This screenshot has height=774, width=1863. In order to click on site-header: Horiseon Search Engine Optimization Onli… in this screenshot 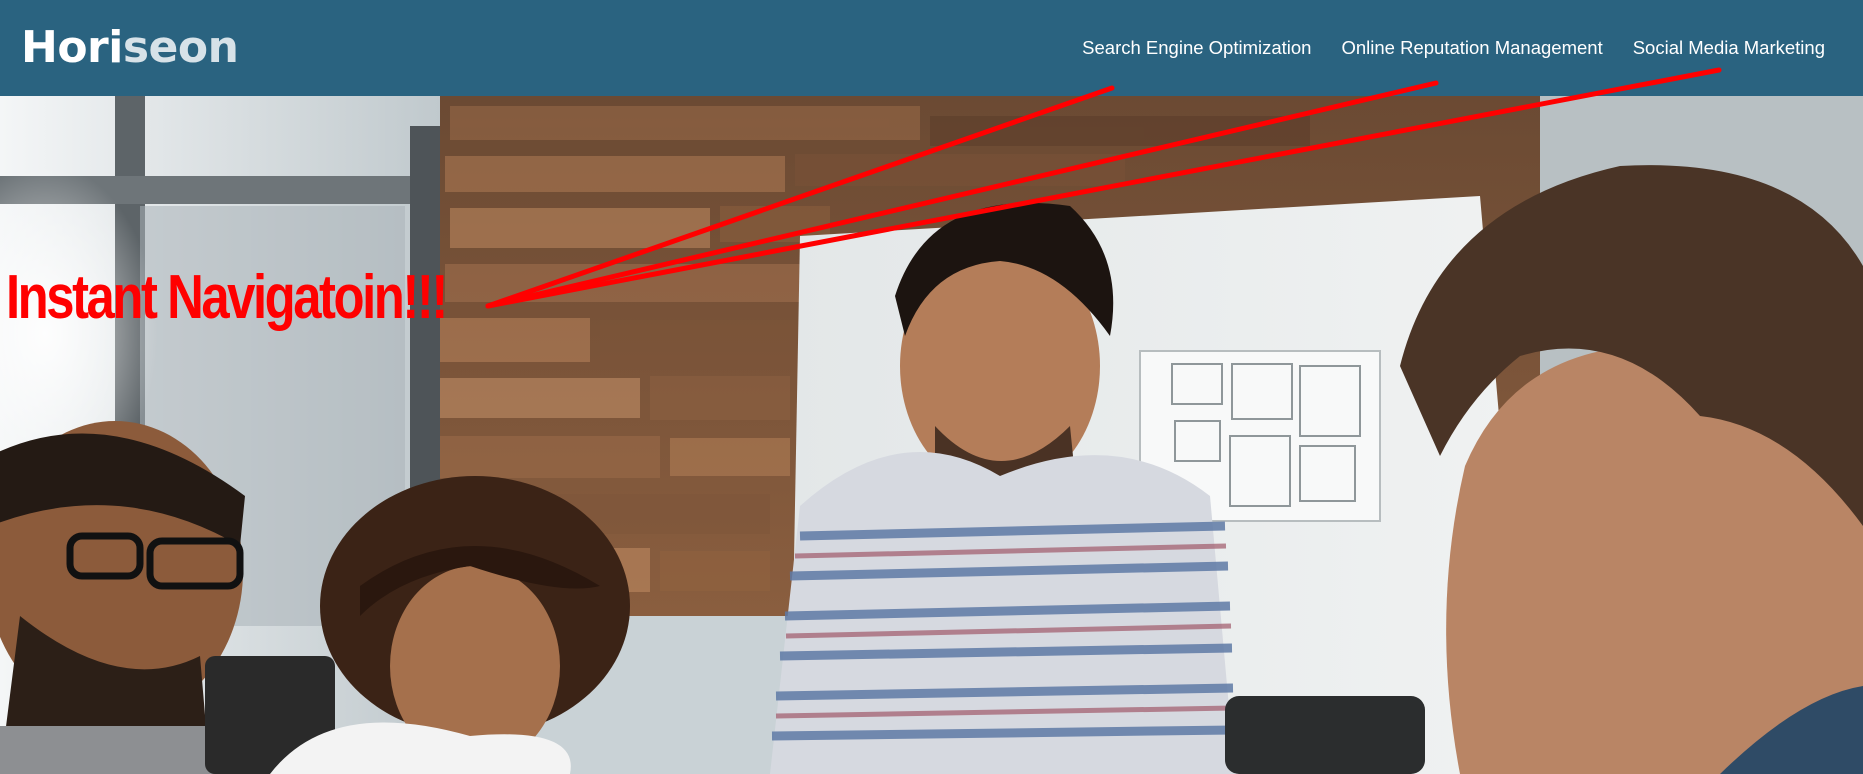, I will do `click(931, 48)`.